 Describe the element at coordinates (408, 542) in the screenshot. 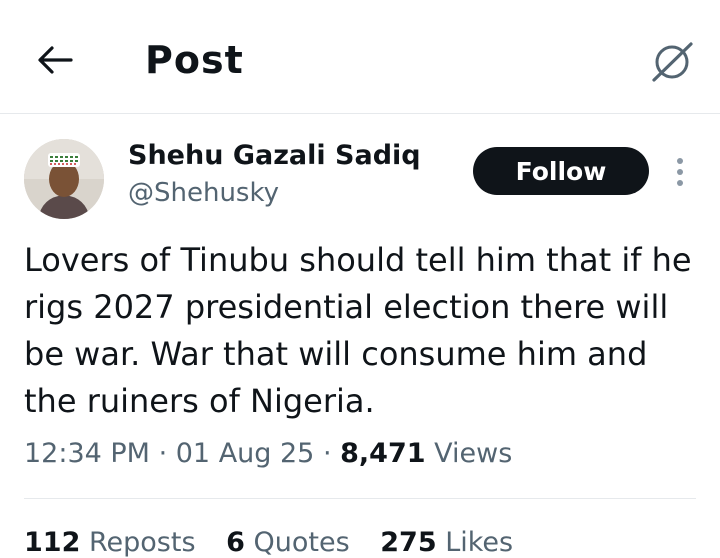

I see `likes-count: 275` at that location.